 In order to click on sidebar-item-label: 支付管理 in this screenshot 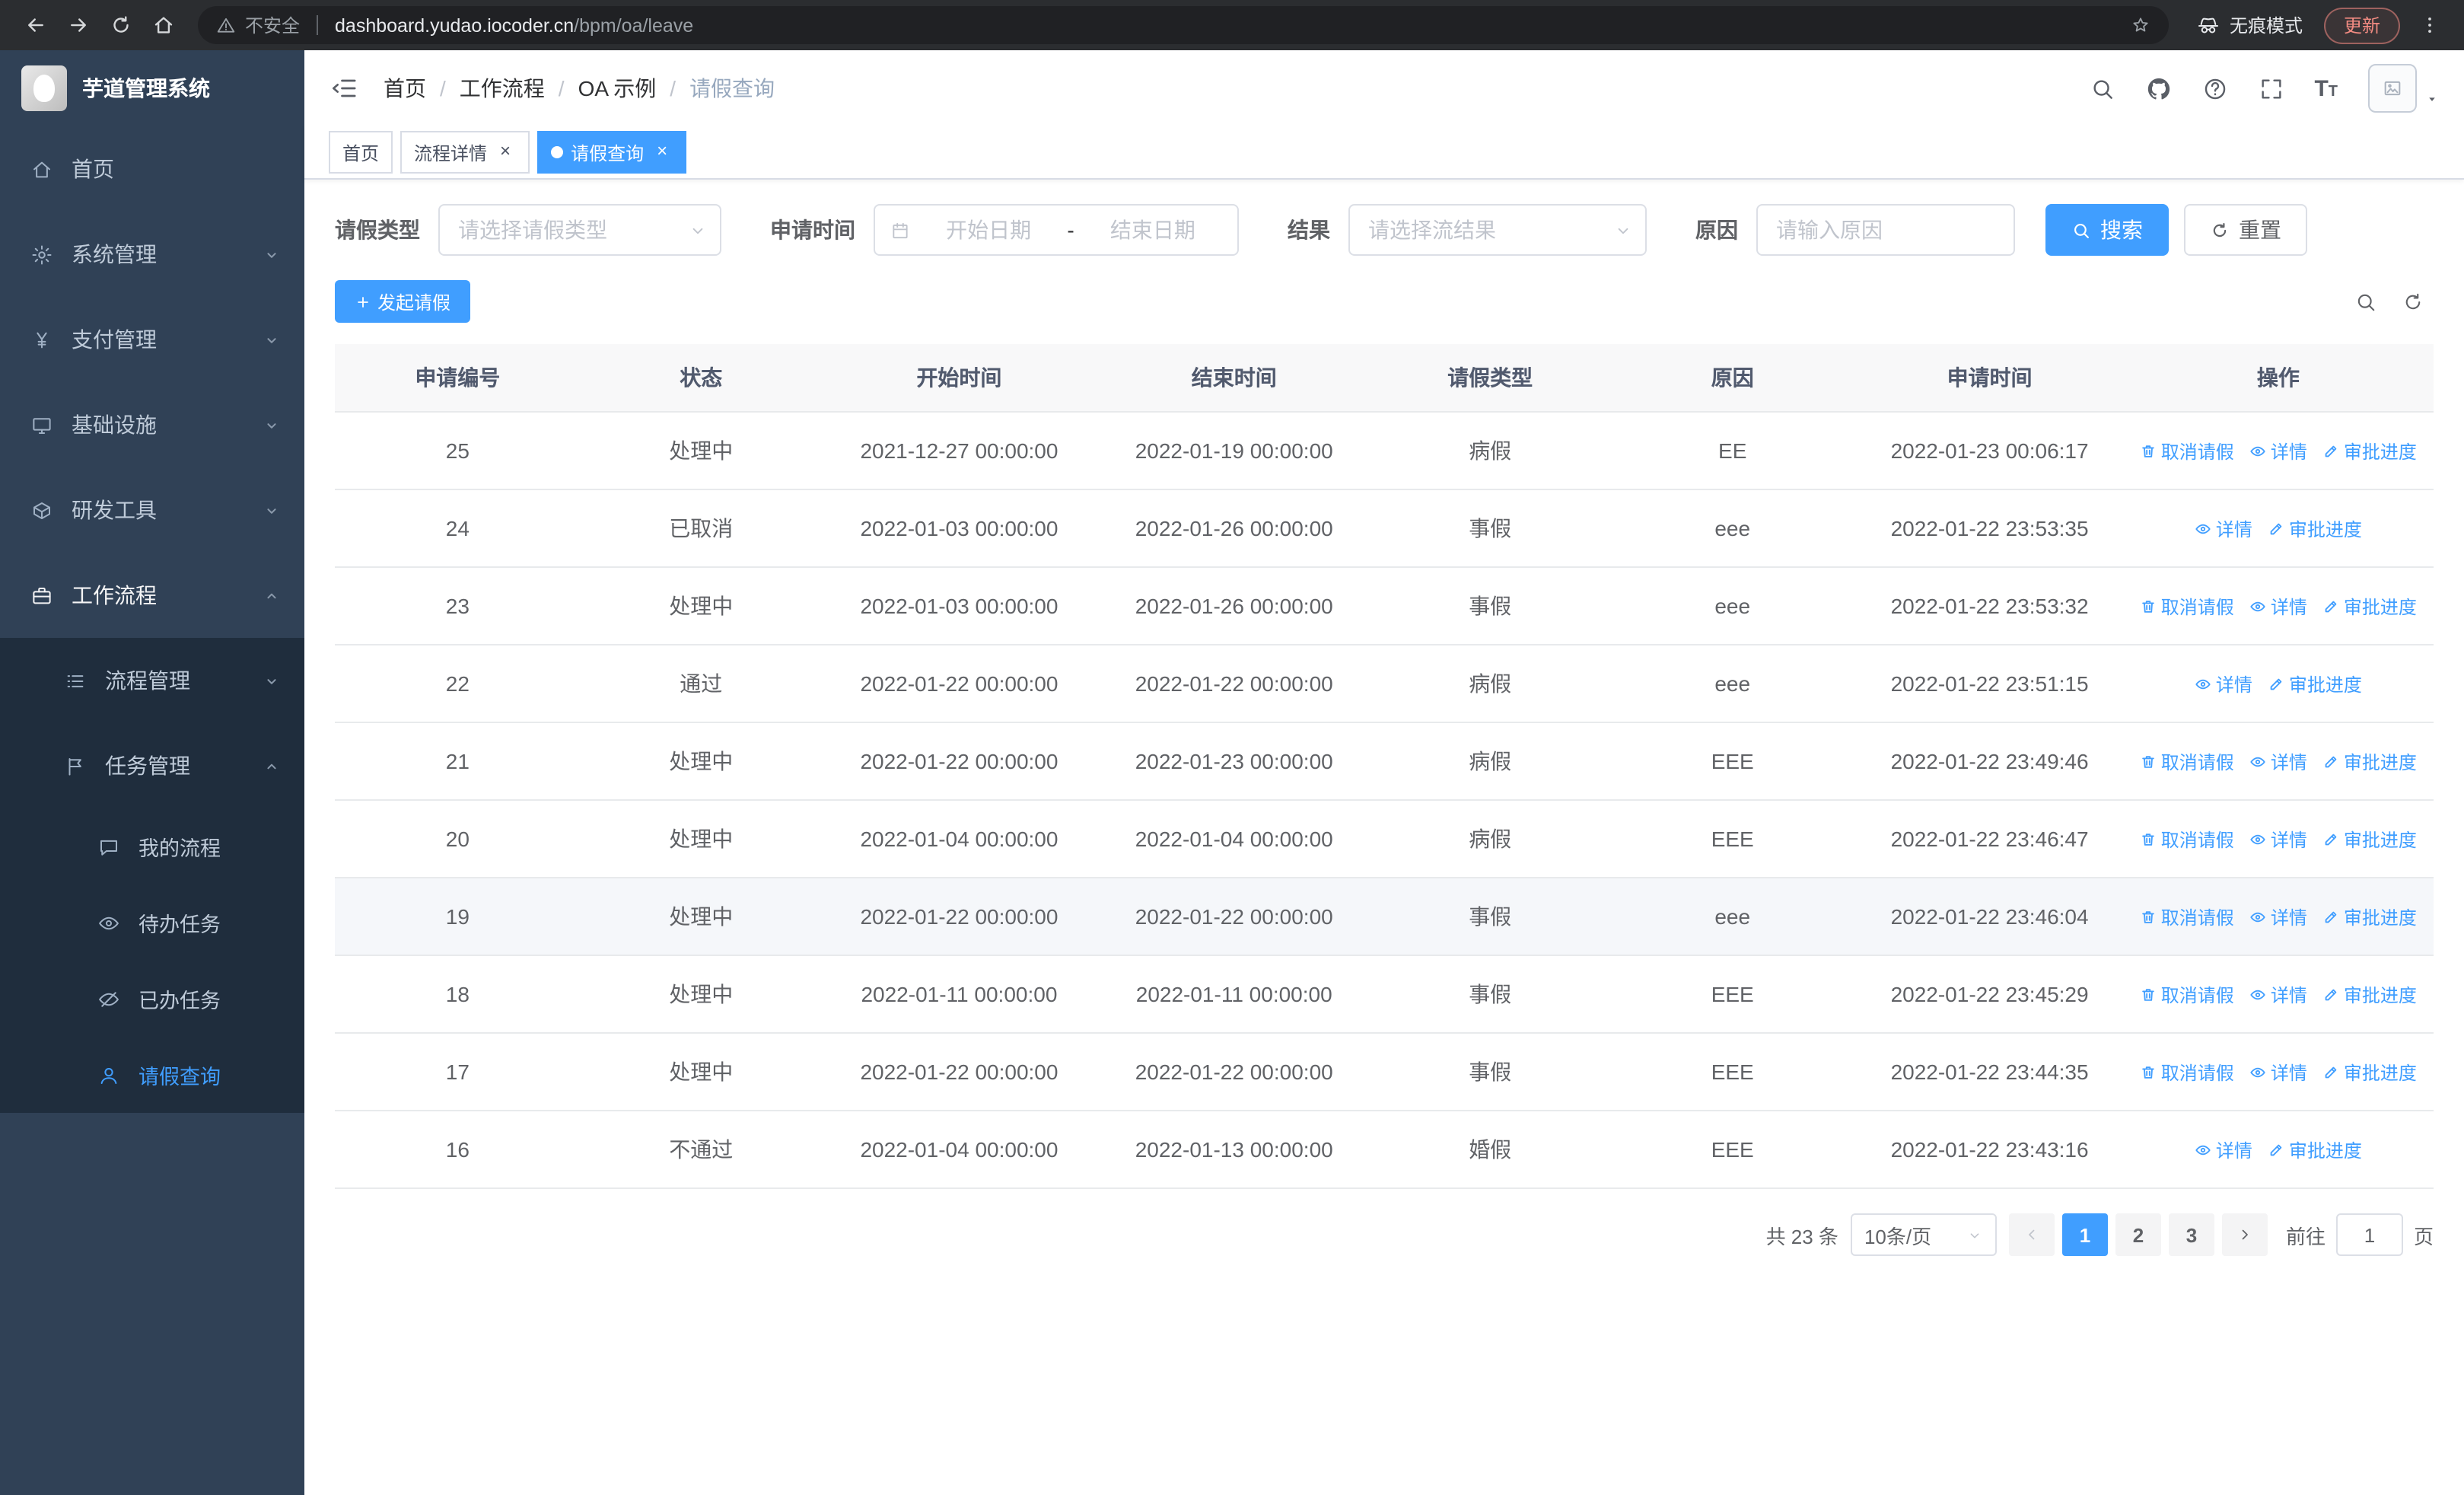, I will do `click(114, 339)`.